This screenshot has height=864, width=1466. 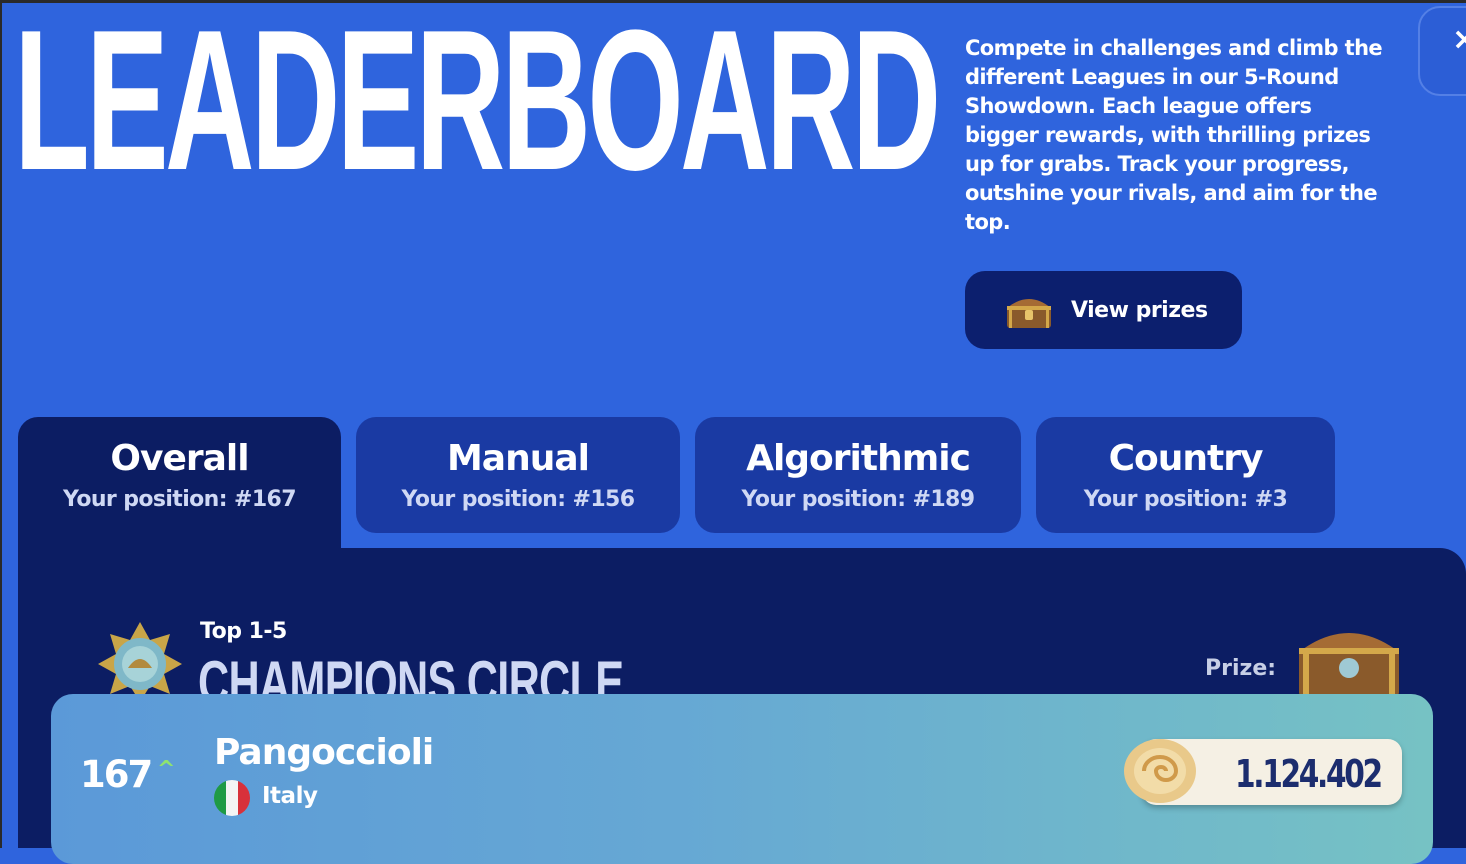 What do you see at coordinates (324, 752) in the screenshot?
I see `player-name: Pangoccioli` at bounding box center [324, 752].